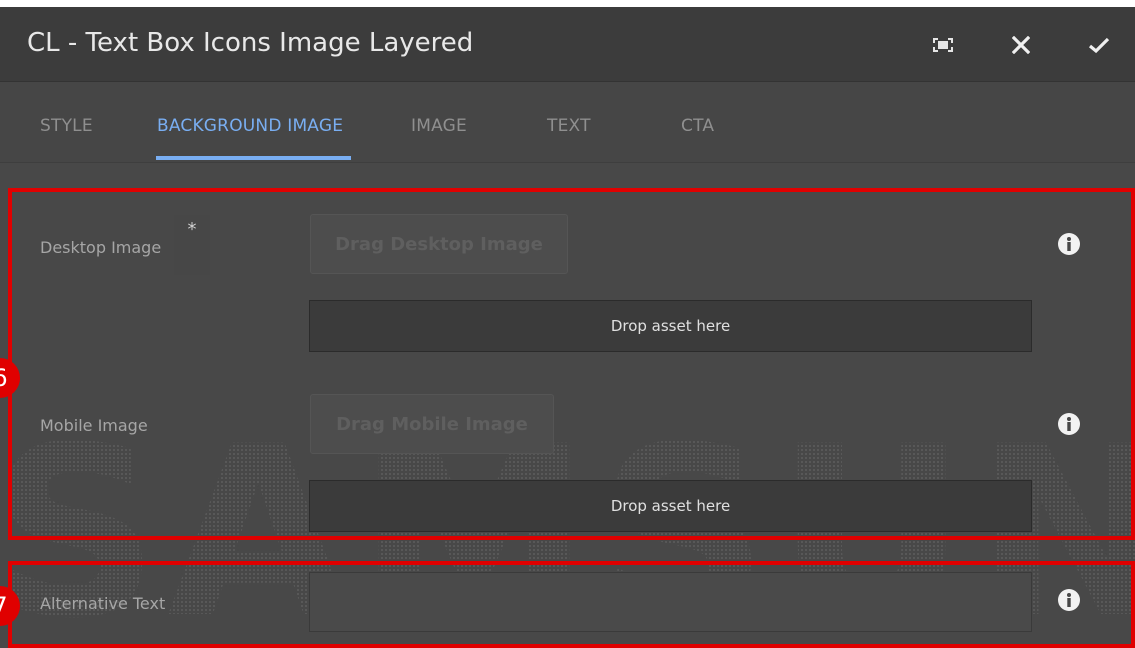 The height and width of the screenshot is (648, 1135). What do you see at coordinates (943, 45) in the screenshot?
I see `fullscreen-icon` at bounding box center [943, 45].